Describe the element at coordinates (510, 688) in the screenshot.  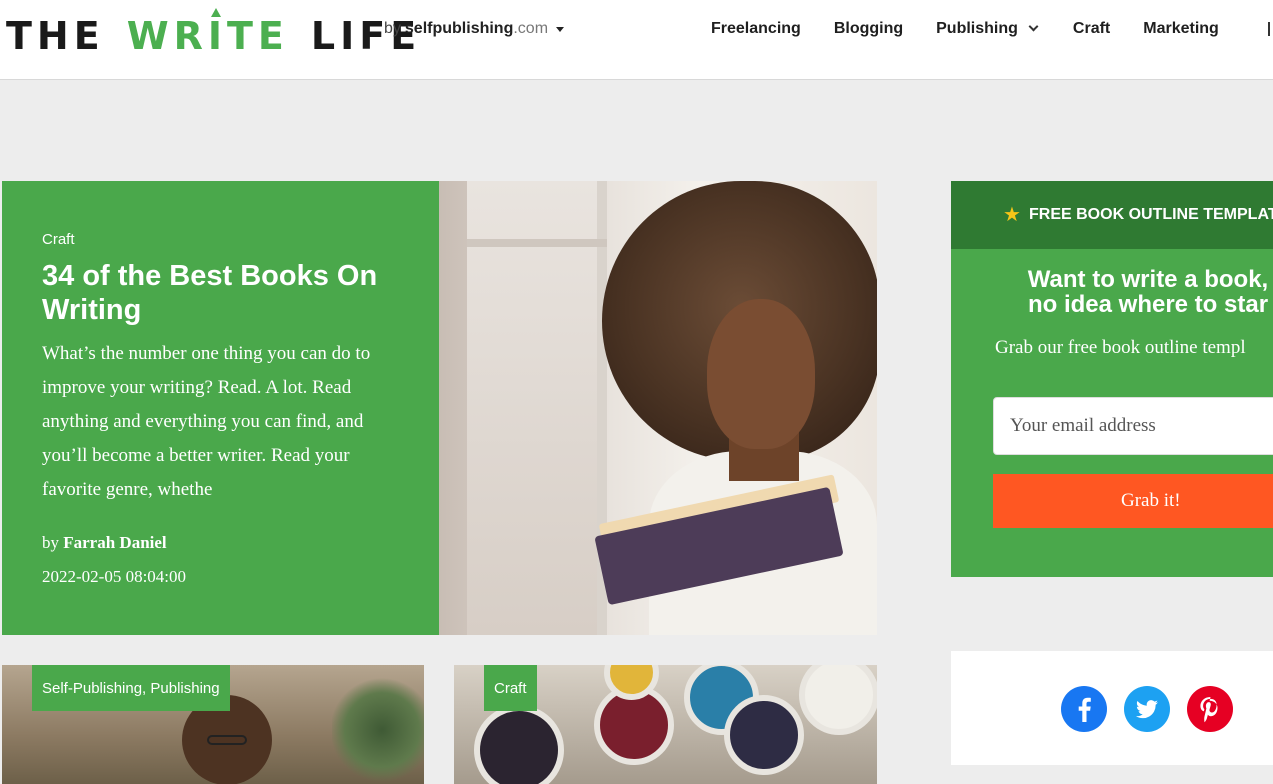
I see `post-card-category: Craft` at that location.